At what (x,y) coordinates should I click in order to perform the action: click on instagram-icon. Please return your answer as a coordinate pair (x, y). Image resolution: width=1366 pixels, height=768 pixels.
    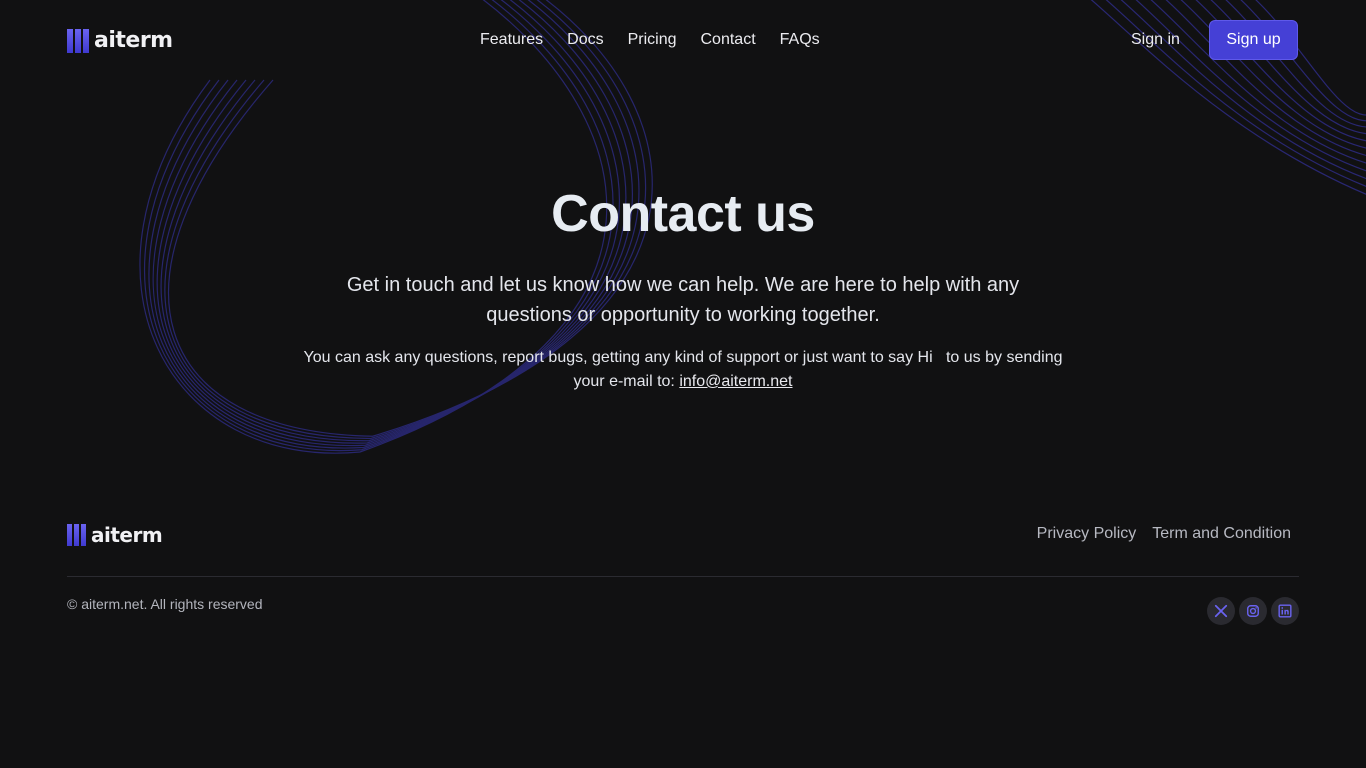
    Looking at the image, I should click on (1253, 611).